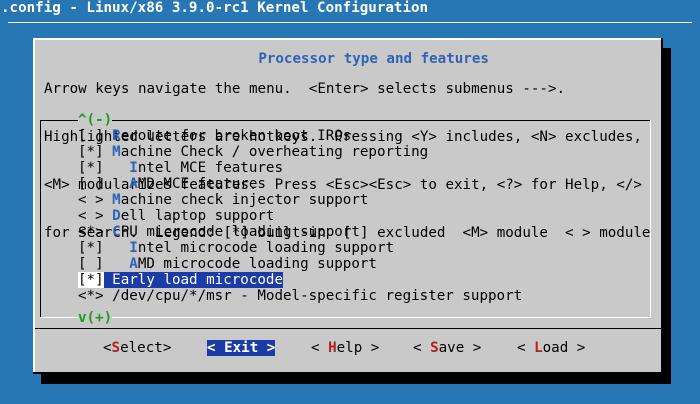 Image resolution: width=700 pixels, height=404 pixels. I want to click on load-button: < Load >, so click(551, 348).